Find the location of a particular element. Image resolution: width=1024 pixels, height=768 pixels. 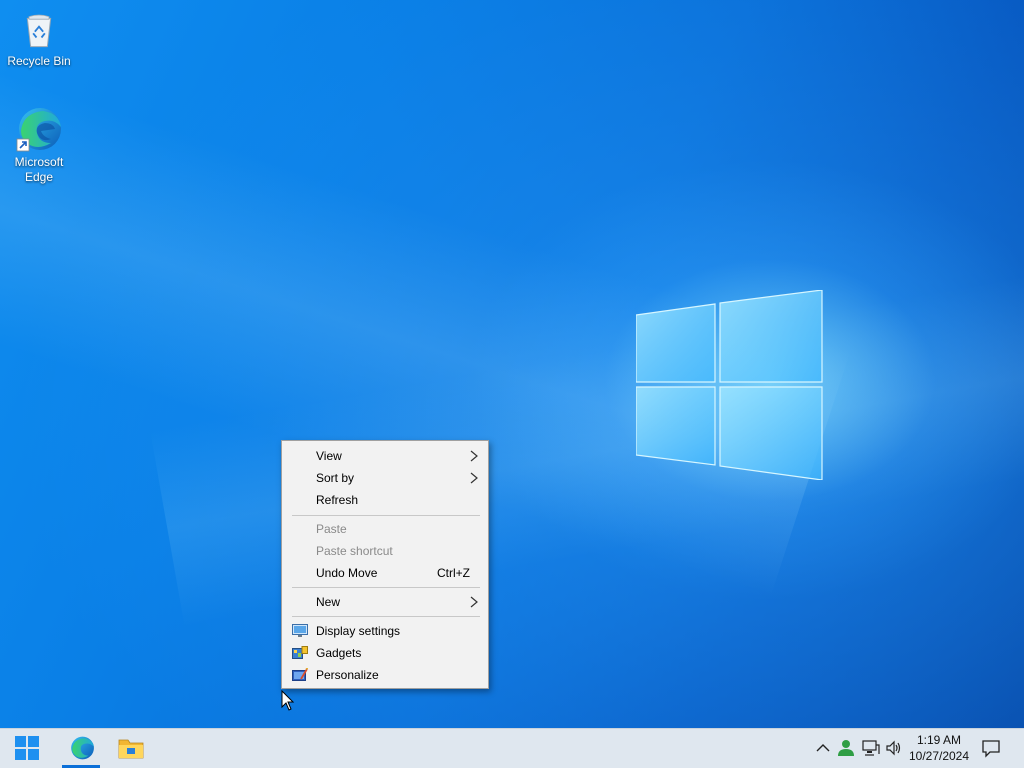

desktop-icon-recycle-bin: Recycle Bin is located at coordinates (39, 38).